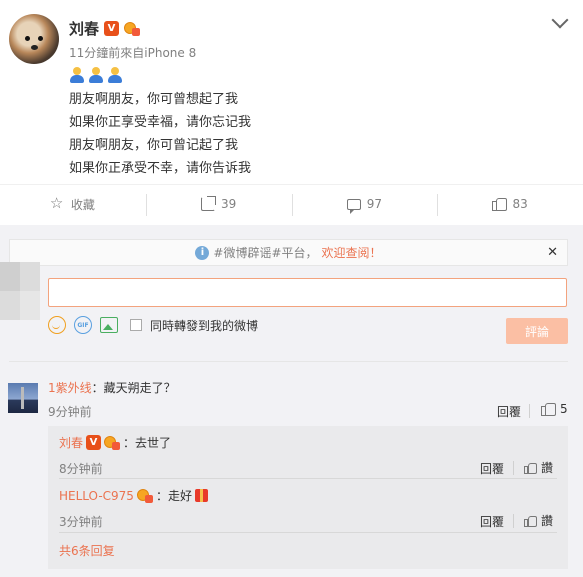 The height and width of the screenshot is (577, 583). Describe the element at coordinates (202, 252) in the screenshot. I see `info-icon: i` at that location.